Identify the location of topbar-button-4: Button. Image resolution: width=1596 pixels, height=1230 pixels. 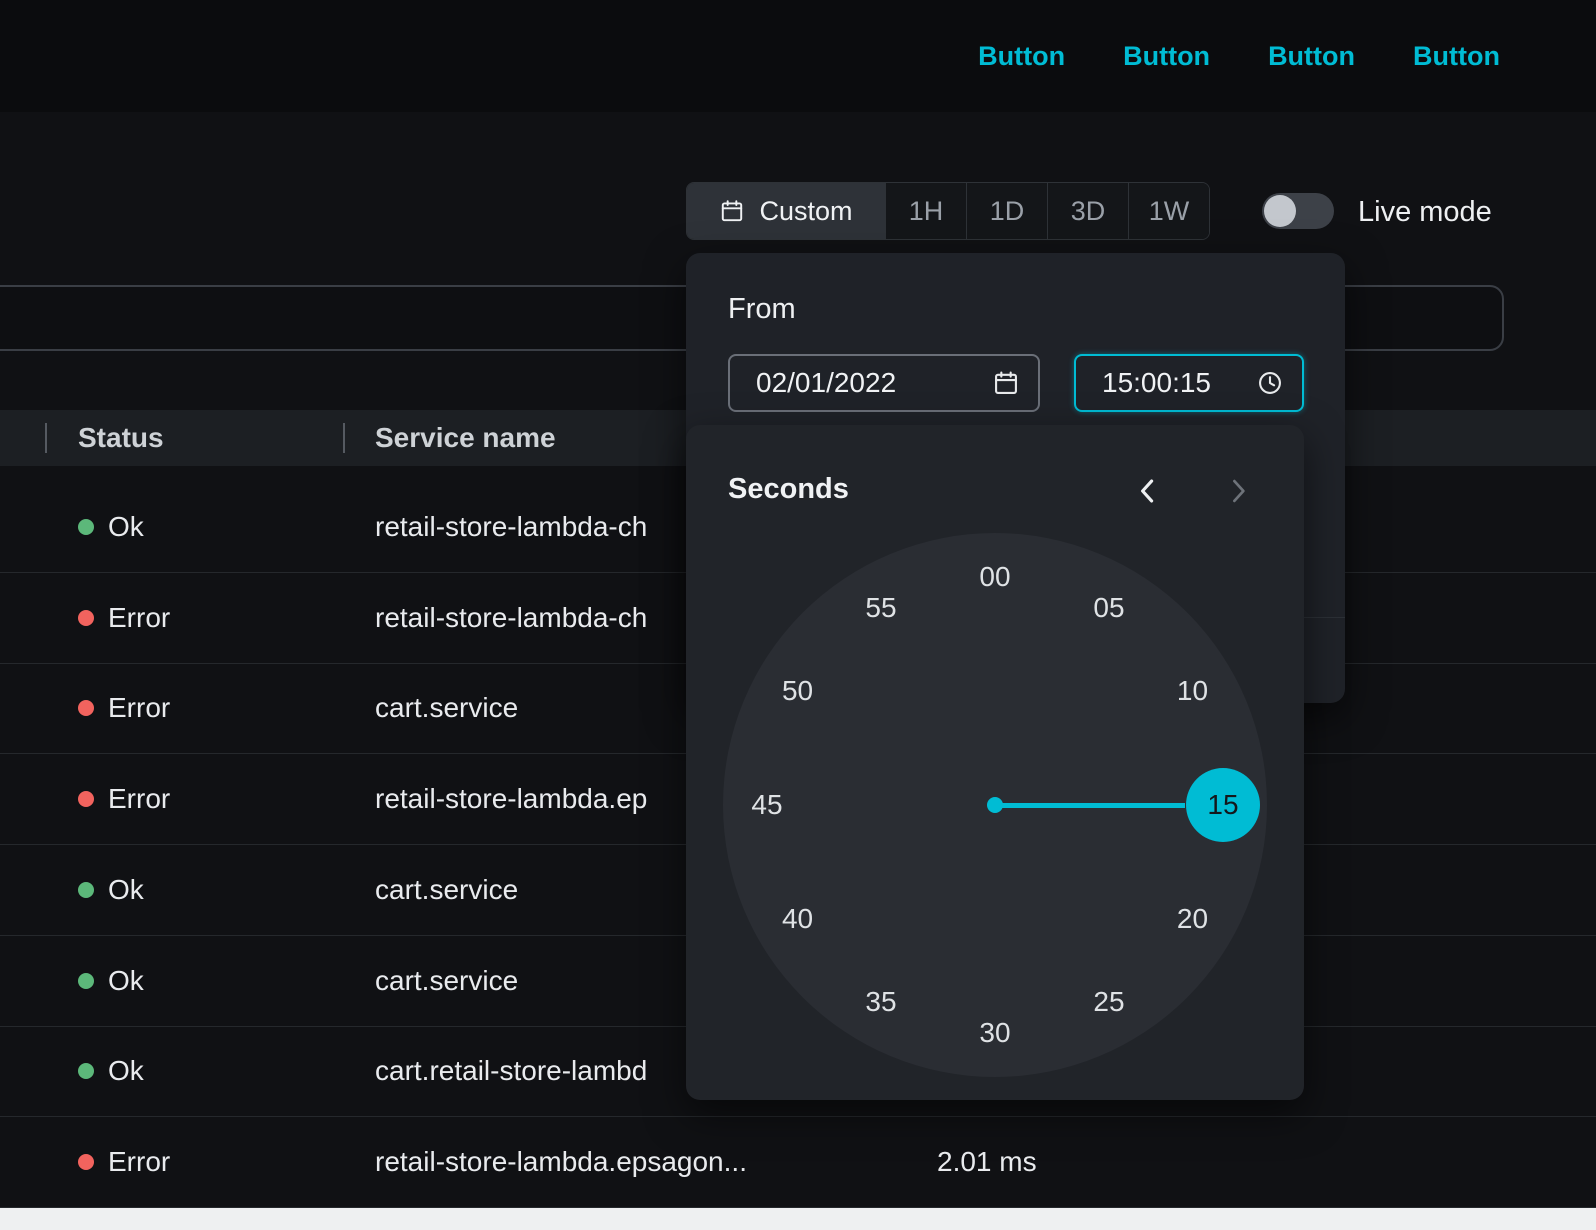
(1456, 56).